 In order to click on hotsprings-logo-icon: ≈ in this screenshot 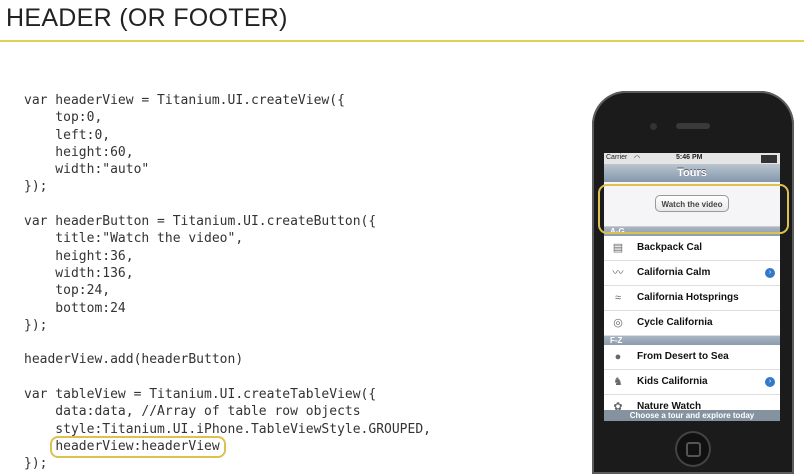, I will do `click(618, 298)`.